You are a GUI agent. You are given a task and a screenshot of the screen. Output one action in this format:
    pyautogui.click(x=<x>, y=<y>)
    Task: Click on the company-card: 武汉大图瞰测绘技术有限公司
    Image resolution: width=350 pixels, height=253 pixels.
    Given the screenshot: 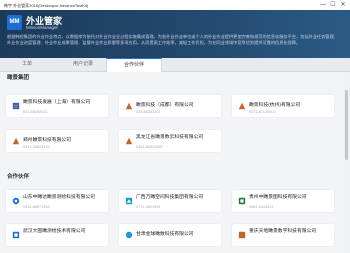 What is the action you would take?
    pyautogui.click(x=57, y=235)
    